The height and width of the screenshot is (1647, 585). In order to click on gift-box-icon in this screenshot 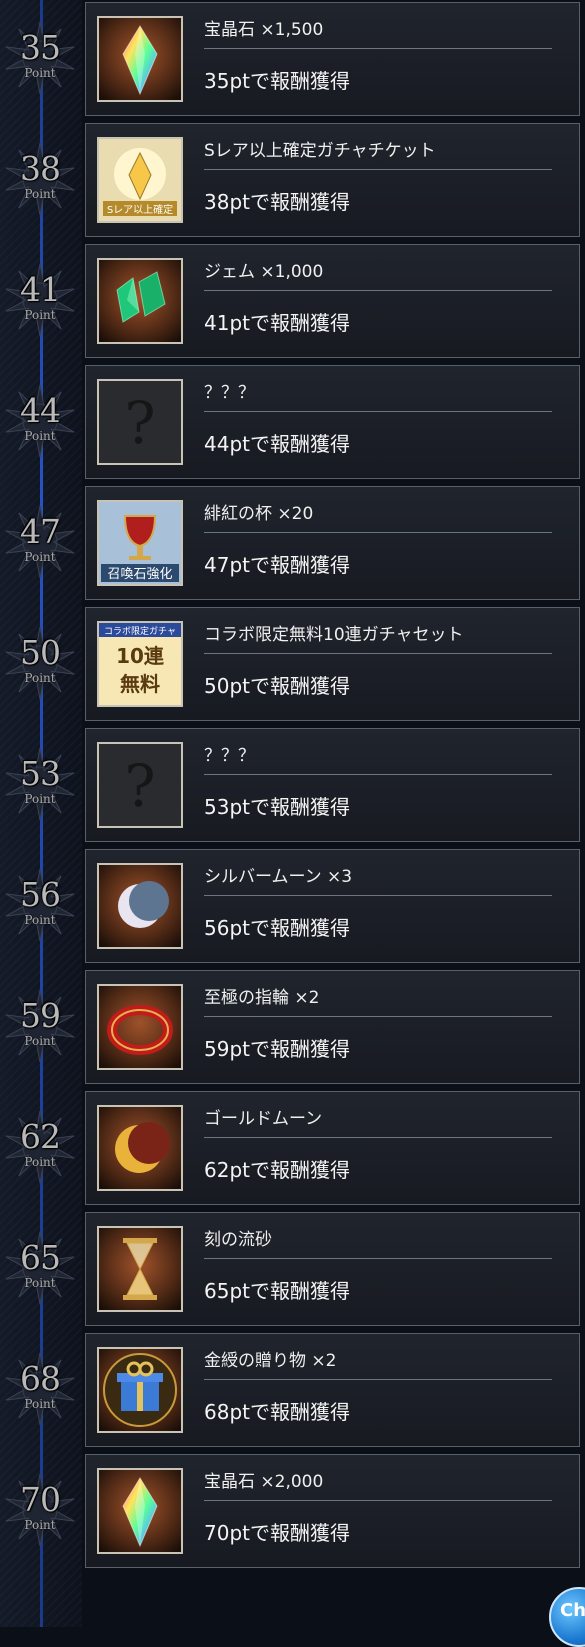, I will do `click(140, 1390)`.